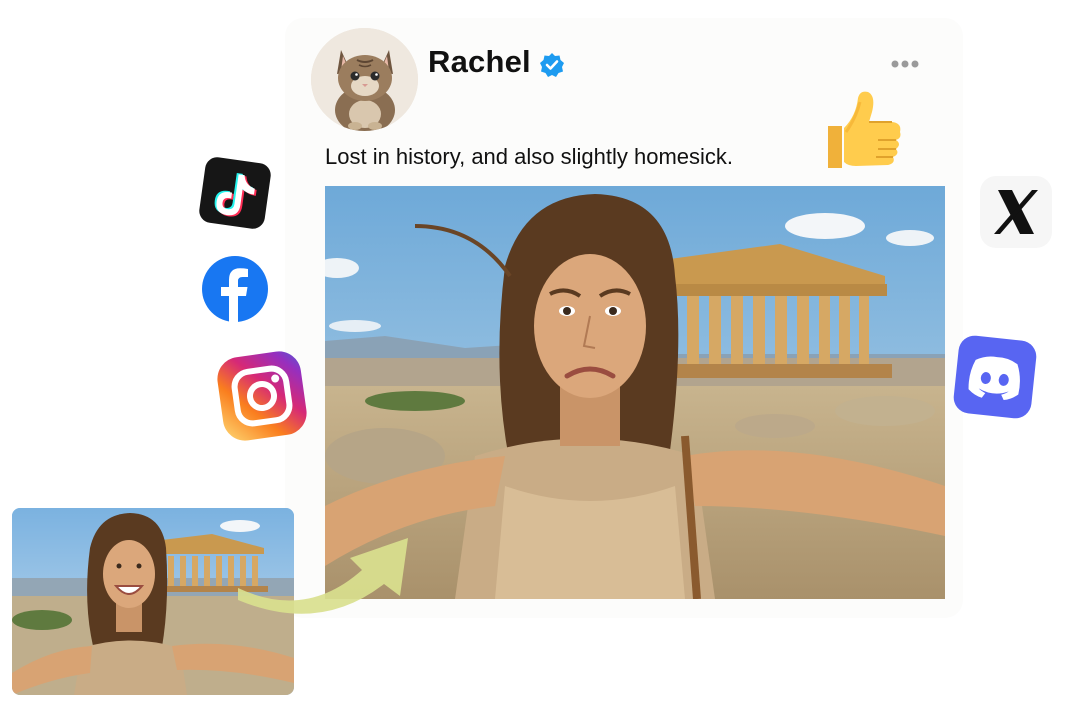 Image resolution: width=1080 pixels, height=720 pixels. What do you see at coordinates (479, 62) in the screenshot?
I see `username: Rachel` at bounding box center [479, 62].